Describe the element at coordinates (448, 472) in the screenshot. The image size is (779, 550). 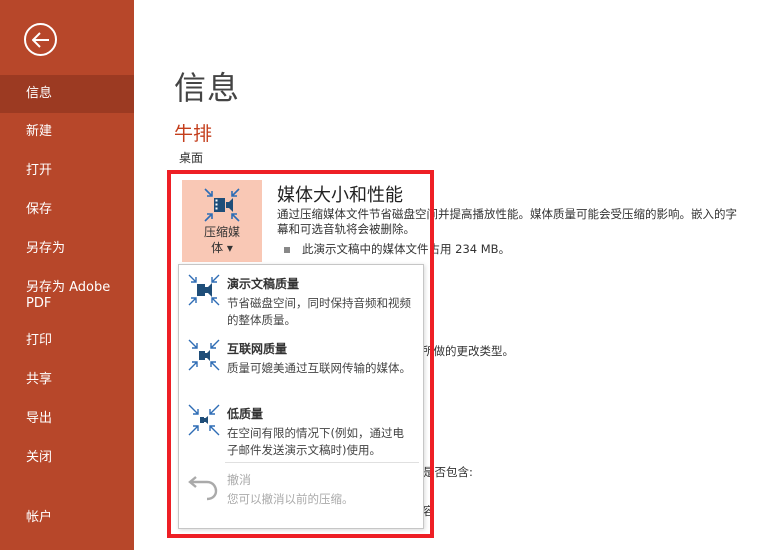
I see `obscured-text-2: 是否包含:` at that location.